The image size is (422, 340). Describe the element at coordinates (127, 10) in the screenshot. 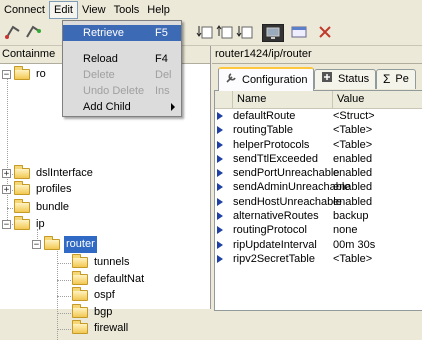

I see `menu-tools: Tools` at that location.